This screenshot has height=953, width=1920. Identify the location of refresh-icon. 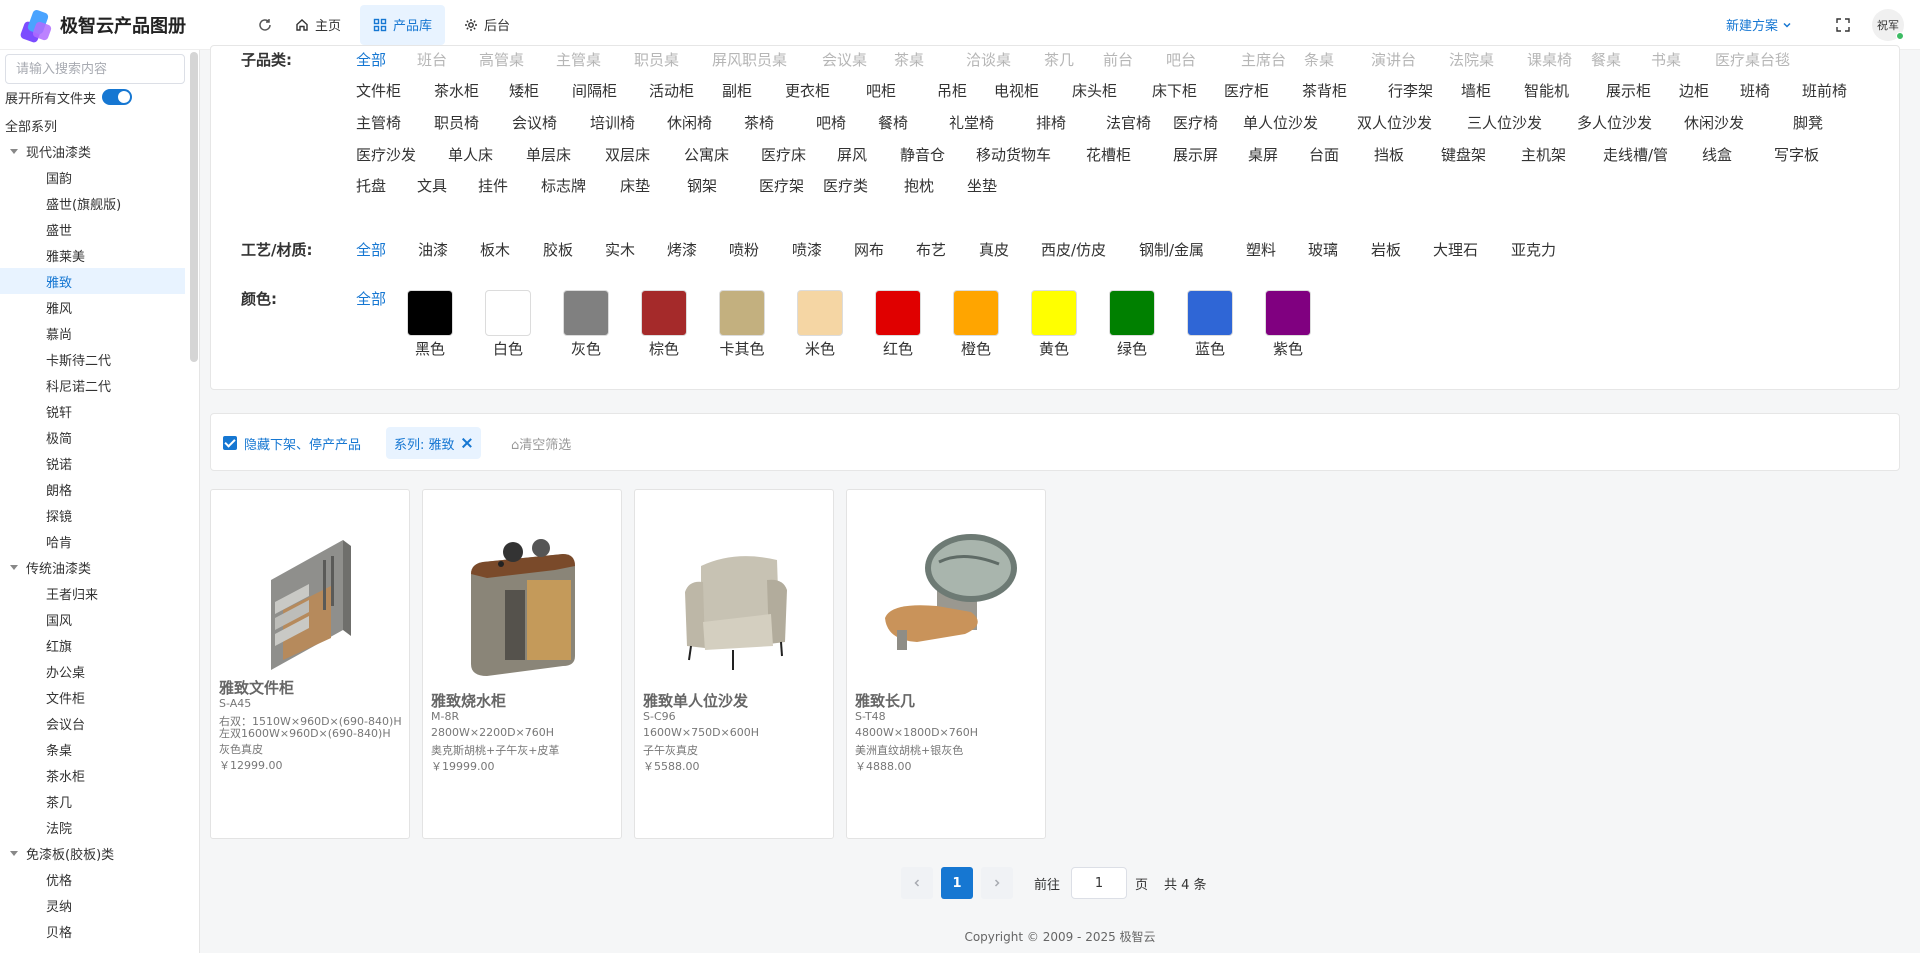
(265, 25).